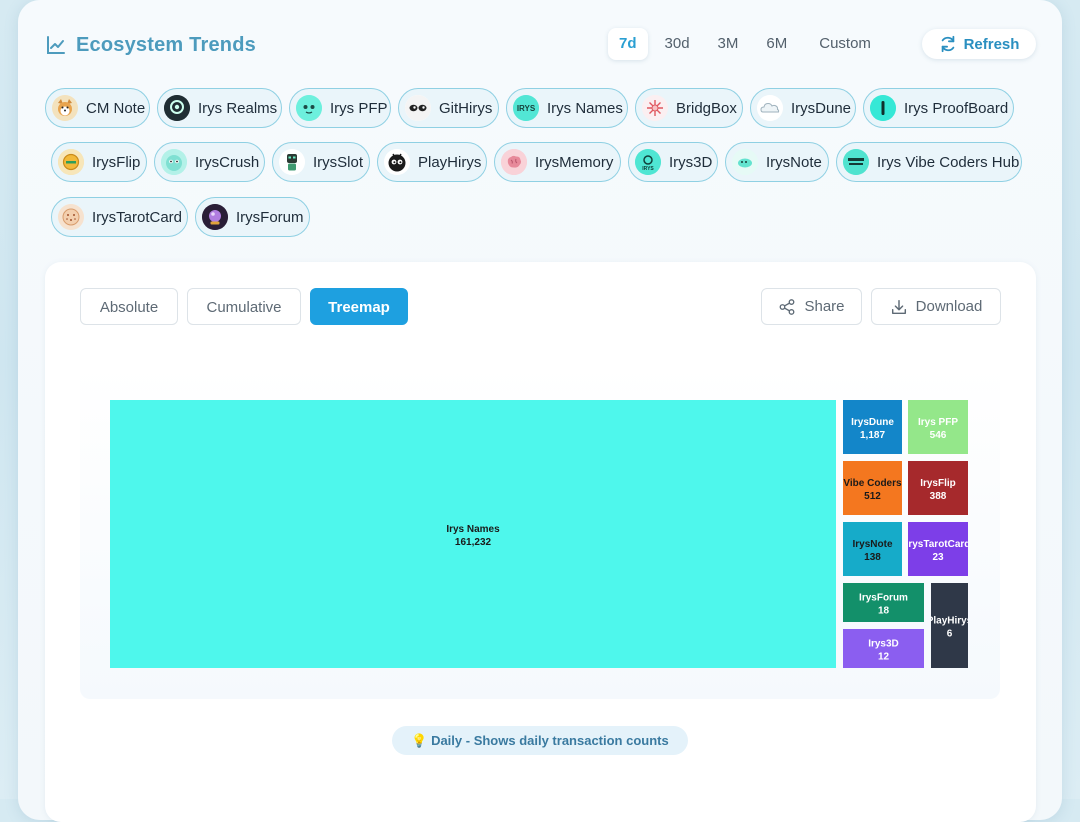 The width and height of the screenshot is (1080, 822). I want to click on treemap-label: IrysTarotCard, so click(938, 544).